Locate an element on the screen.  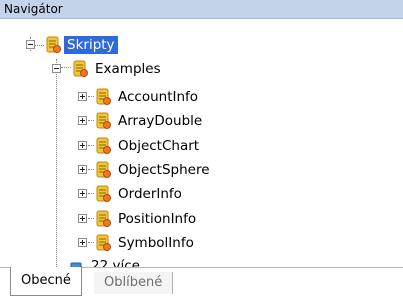
tree-node-label: ObjectSphere is located at coordinates (164, 169).